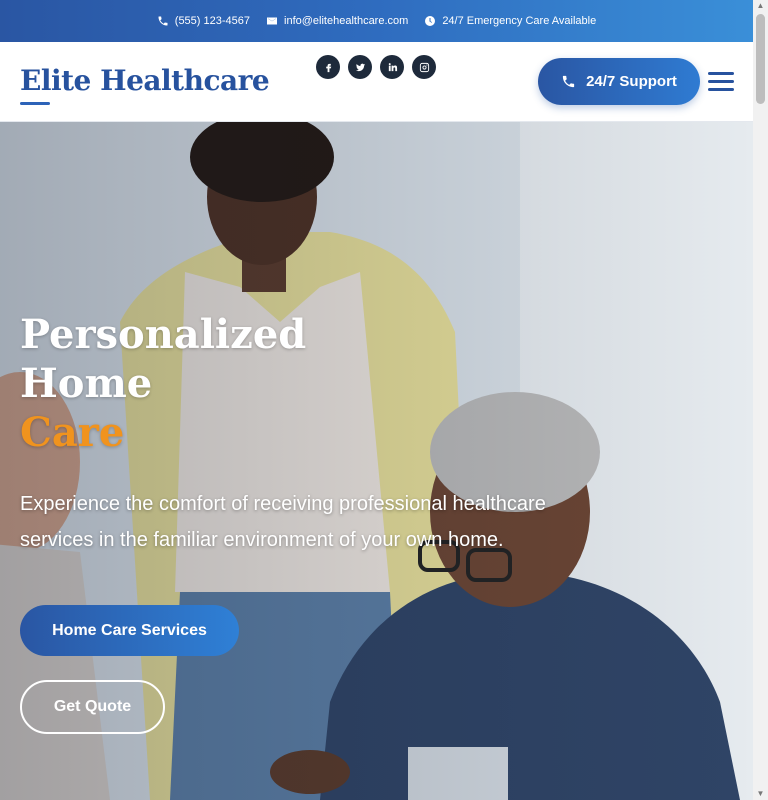 The image size is (768, 800). Describe the element at coordinates (86, 383) in the screenshot. I see `hero-title-line-2: Home` at that location.